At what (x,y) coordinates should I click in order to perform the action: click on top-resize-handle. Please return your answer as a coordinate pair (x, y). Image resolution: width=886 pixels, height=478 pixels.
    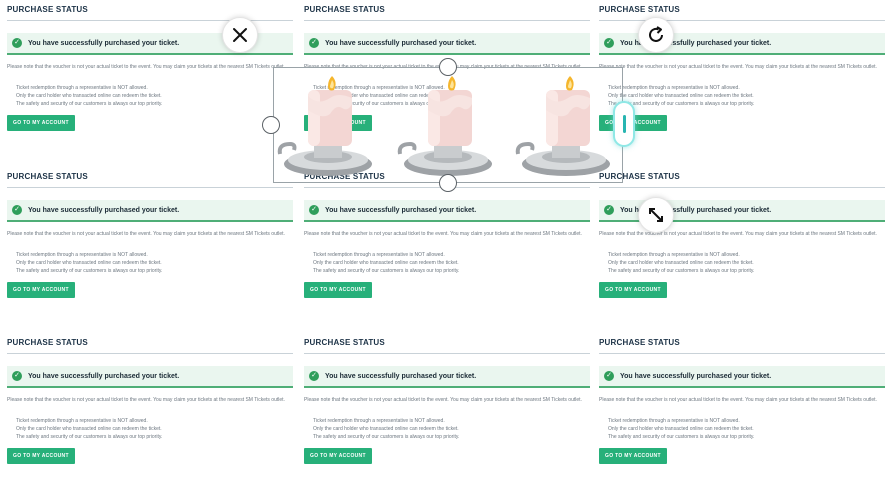
    Looking at the image, I should click on (448, 67).